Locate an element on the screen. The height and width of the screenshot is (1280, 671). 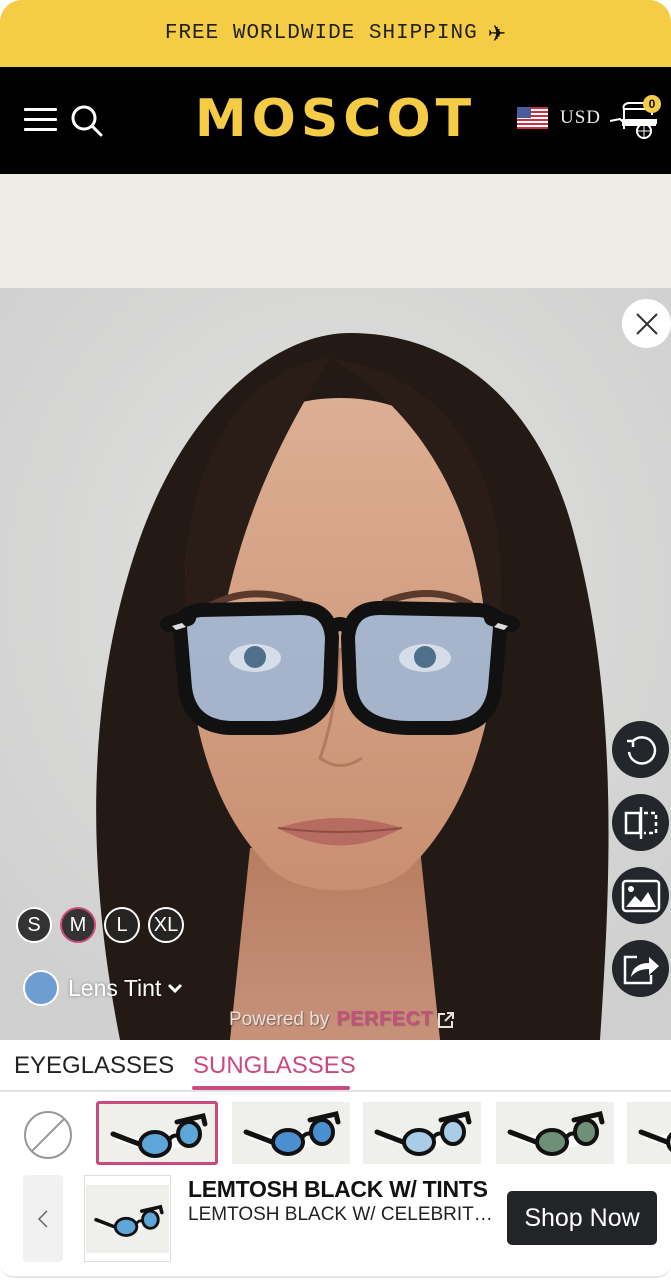
size-s-button: S is located at coordinates (34, 925).